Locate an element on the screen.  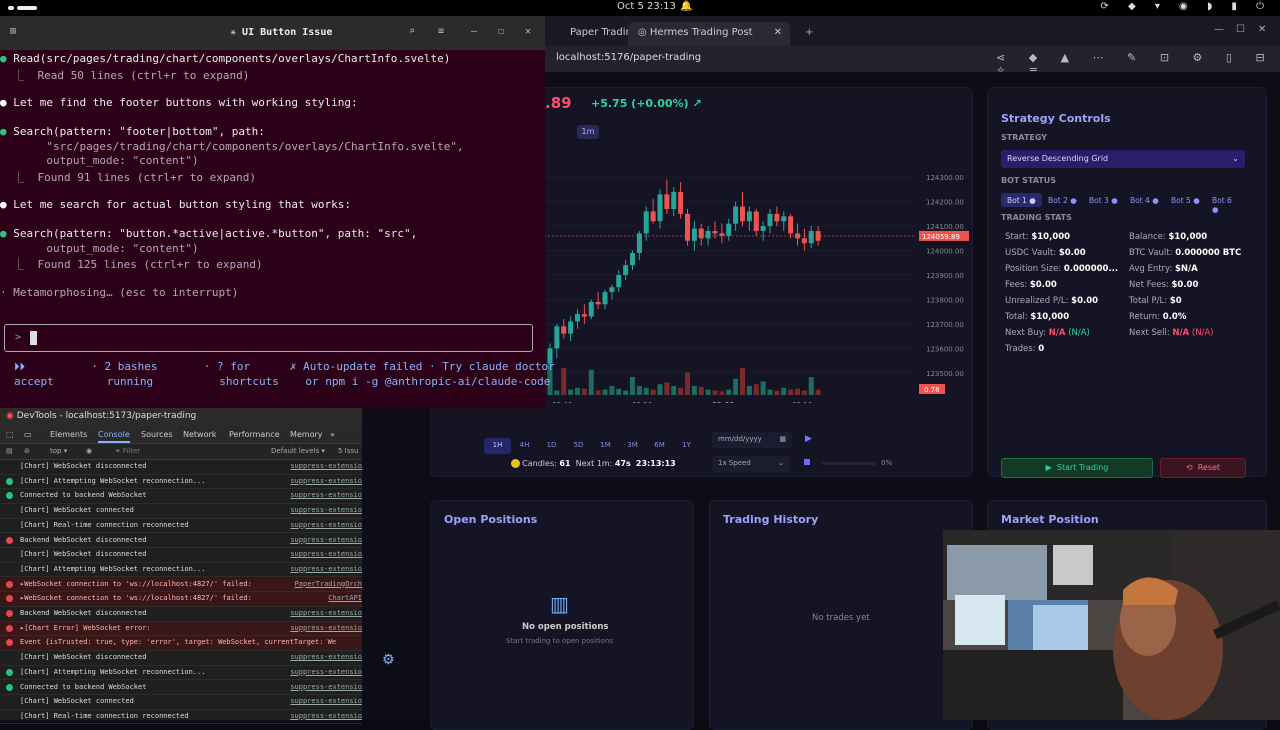
minimize-window-button: — is located at coordinates (1219, 29).